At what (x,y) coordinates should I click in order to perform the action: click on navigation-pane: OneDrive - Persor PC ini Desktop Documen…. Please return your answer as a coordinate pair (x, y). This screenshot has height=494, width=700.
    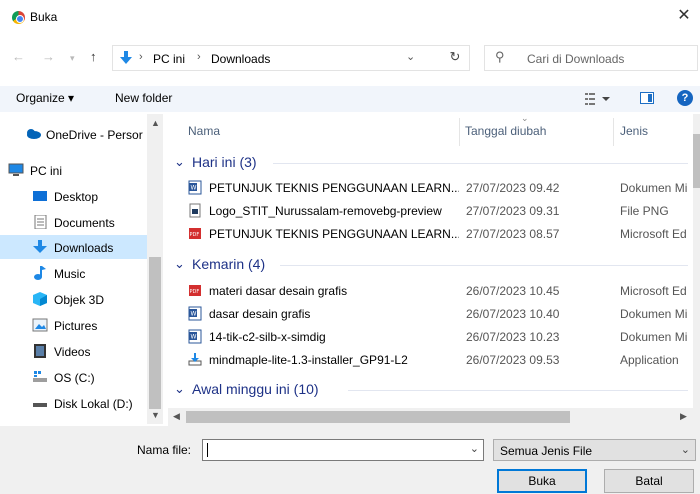
    Looking at the image, I should click on (81, 269).